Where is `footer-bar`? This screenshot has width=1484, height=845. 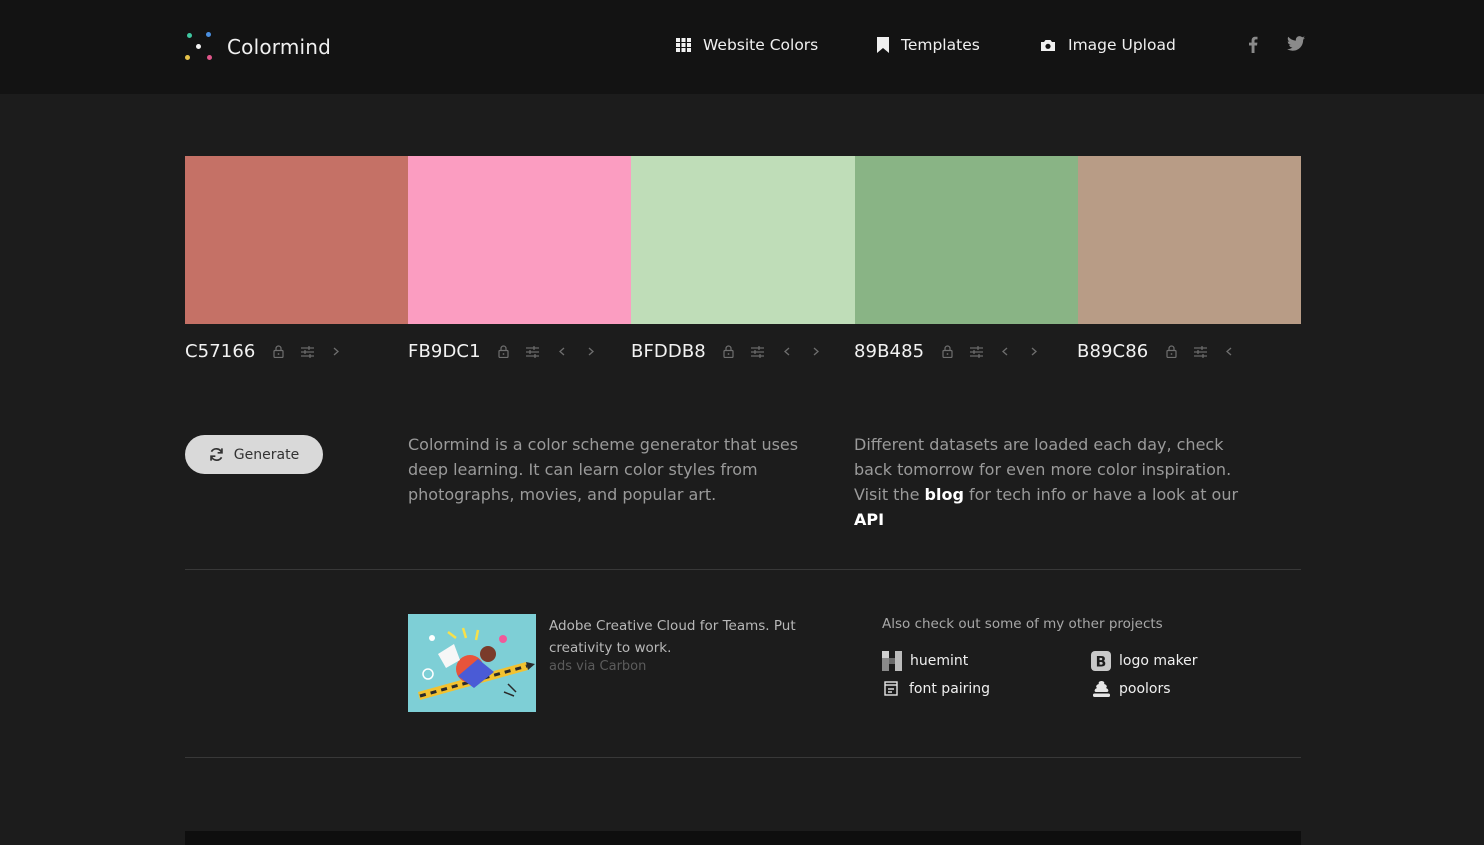 footer-bar is located at coordinates (743, 838).